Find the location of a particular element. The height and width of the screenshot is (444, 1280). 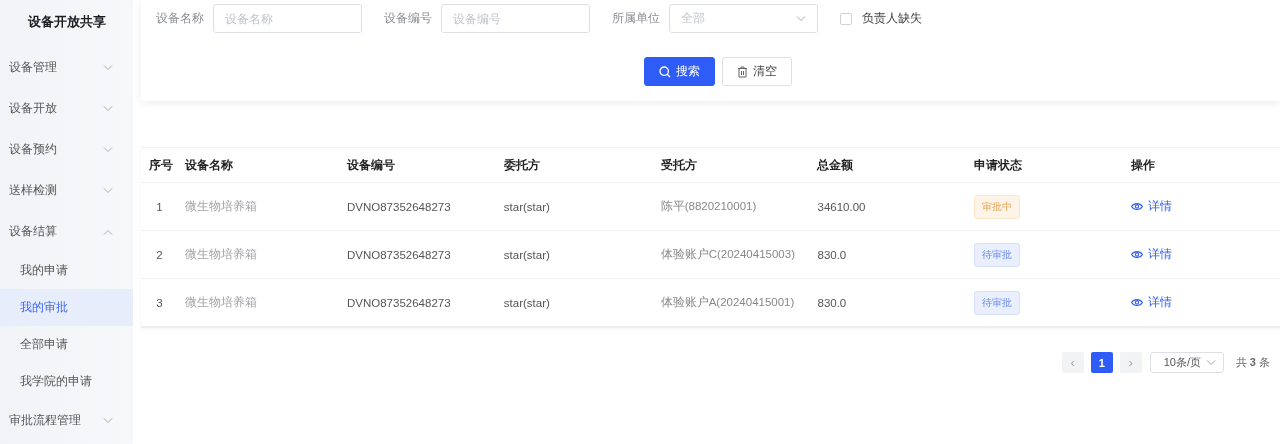

column-header: 设备名称 is located at coordinates (209, 165).